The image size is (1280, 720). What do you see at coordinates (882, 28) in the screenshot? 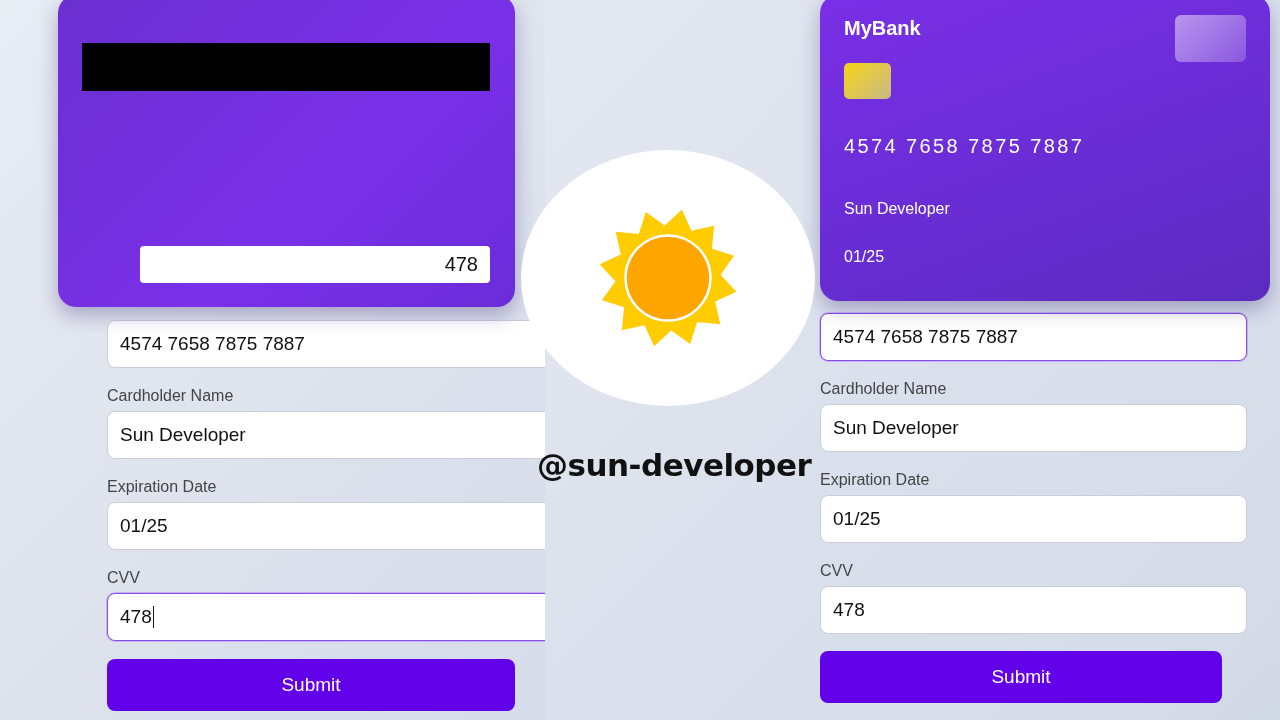
I see `bank-name: MyBank` at bounding box center [882, 28].